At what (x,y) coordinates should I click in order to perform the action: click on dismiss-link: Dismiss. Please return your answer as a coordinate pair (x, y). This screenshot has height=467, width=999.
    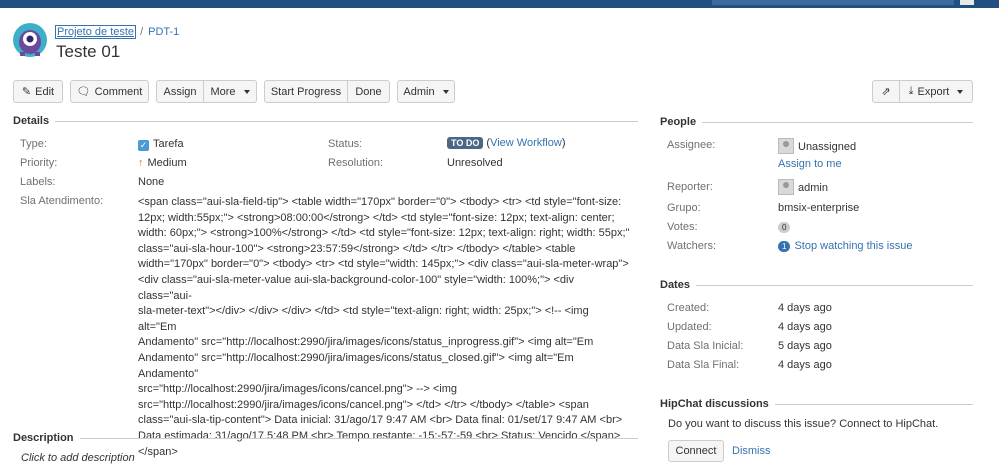
    Looking at the image, I should click on (751, 451).